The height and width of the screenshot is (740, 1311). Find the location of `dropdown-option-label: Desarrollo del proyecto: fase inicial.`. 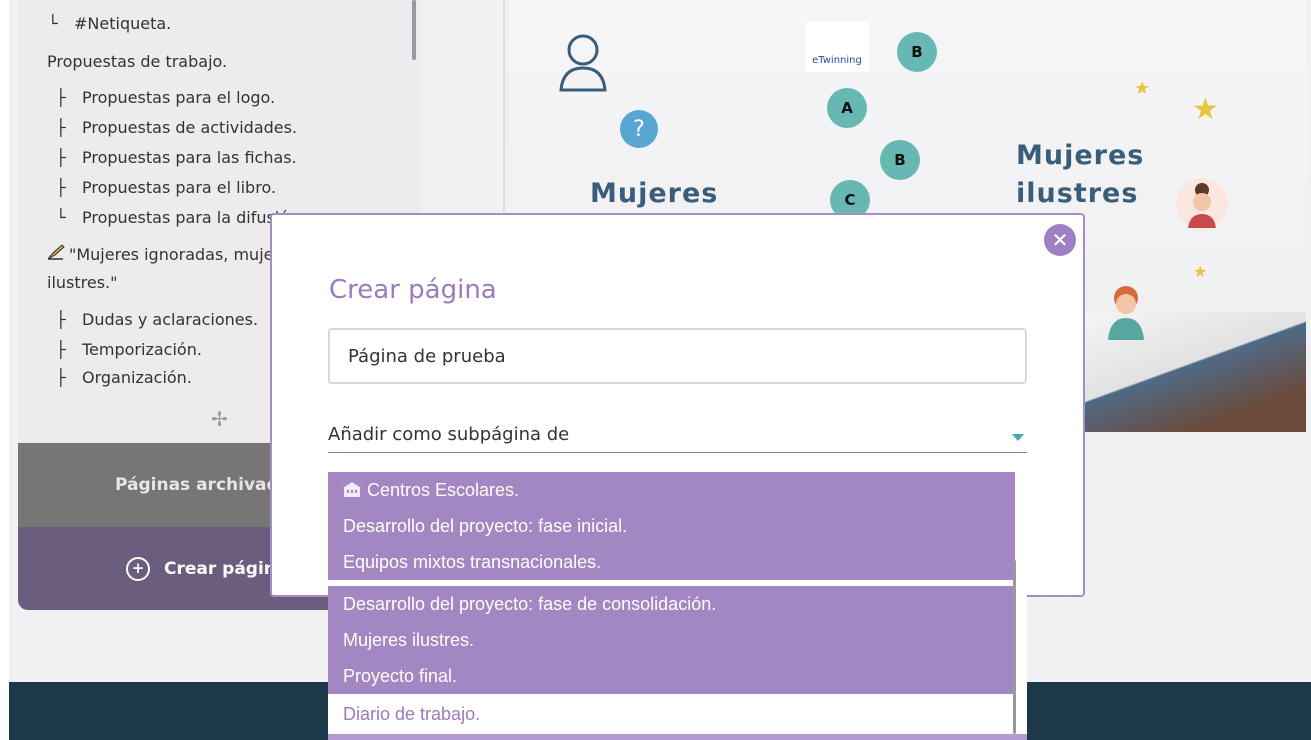

dropdown-option-label: Desarrollo del proyecto: fase inicial. is located at coordinates (485, 525).